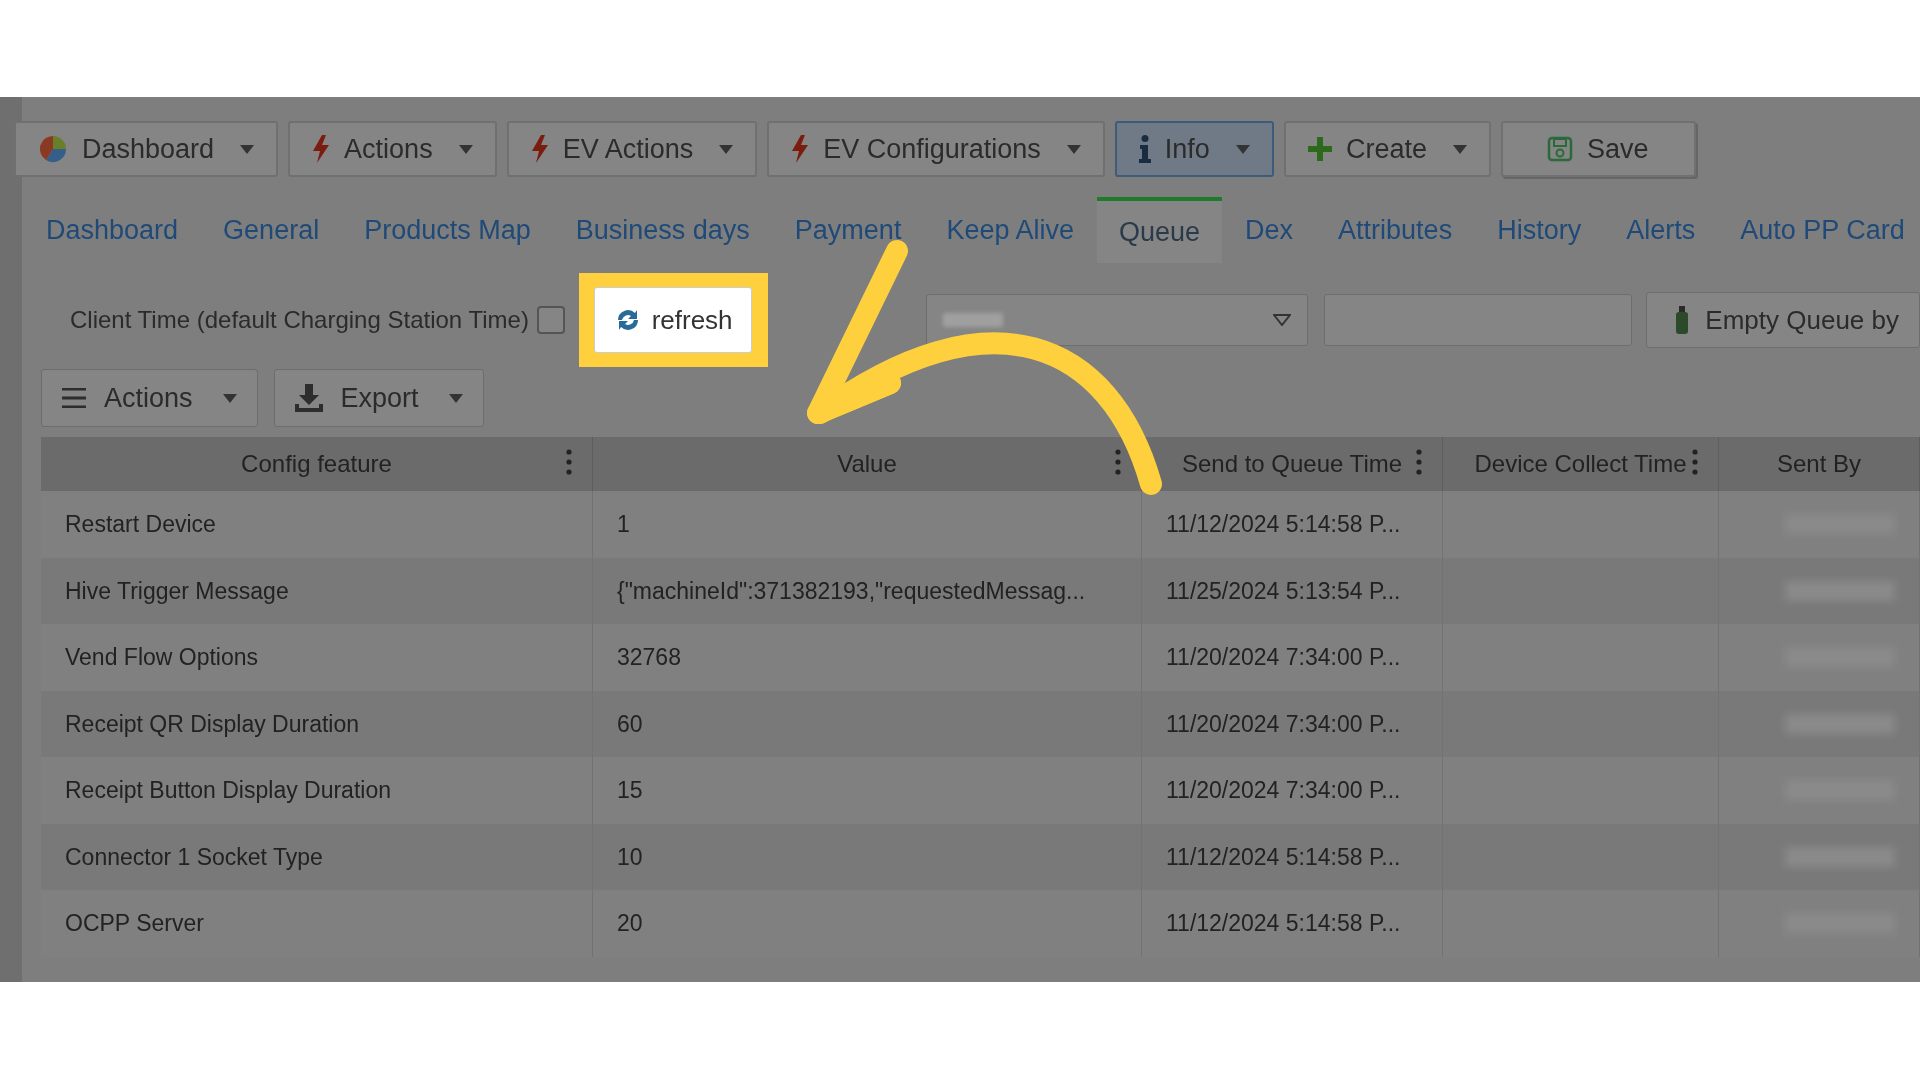  I want to click on table-cell-text: OCPP Server, so click(134, 923).